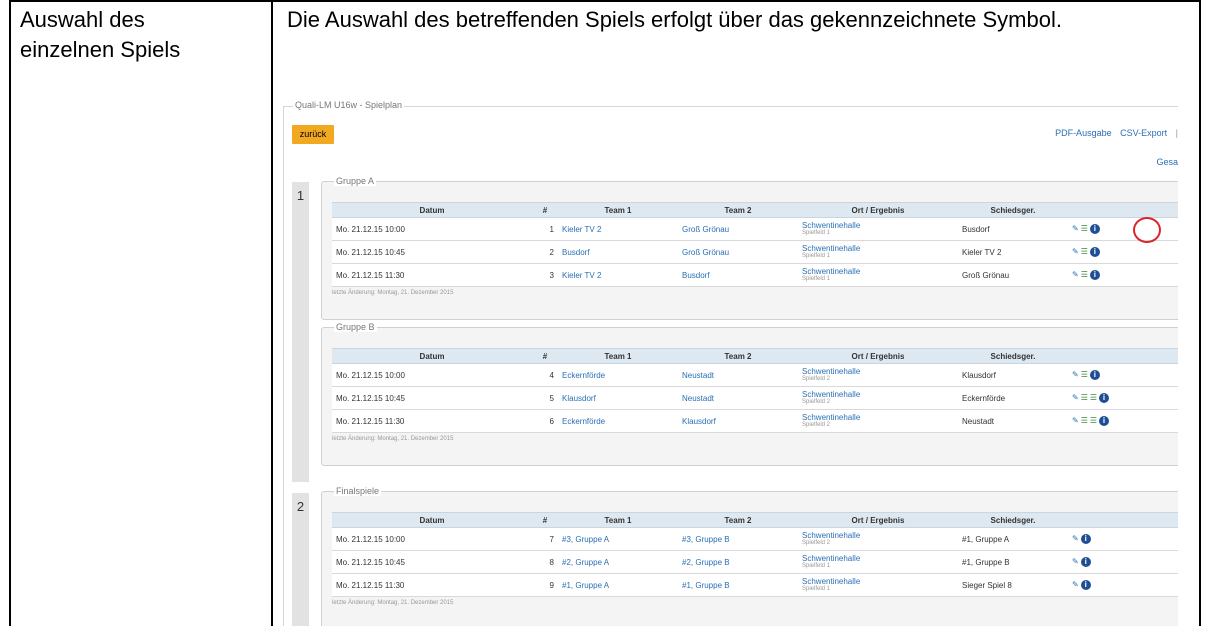 Image resolution: width=1210 pixels, height=626 pixels. Describe the element at coordinates (706, 539) in the screenshot. I see `team2-link-text: #3, Gruppe B` at that location.